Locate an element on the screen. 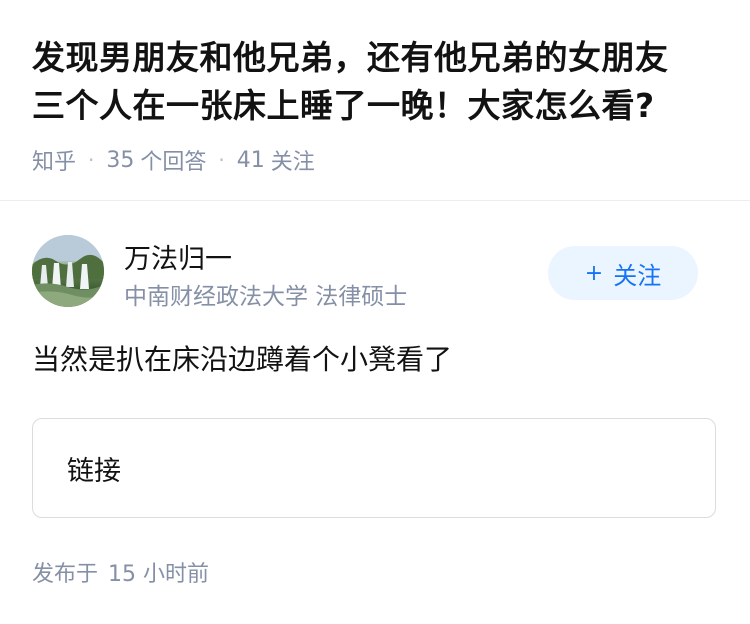  author-avatar is located at coordinates (68, 271).